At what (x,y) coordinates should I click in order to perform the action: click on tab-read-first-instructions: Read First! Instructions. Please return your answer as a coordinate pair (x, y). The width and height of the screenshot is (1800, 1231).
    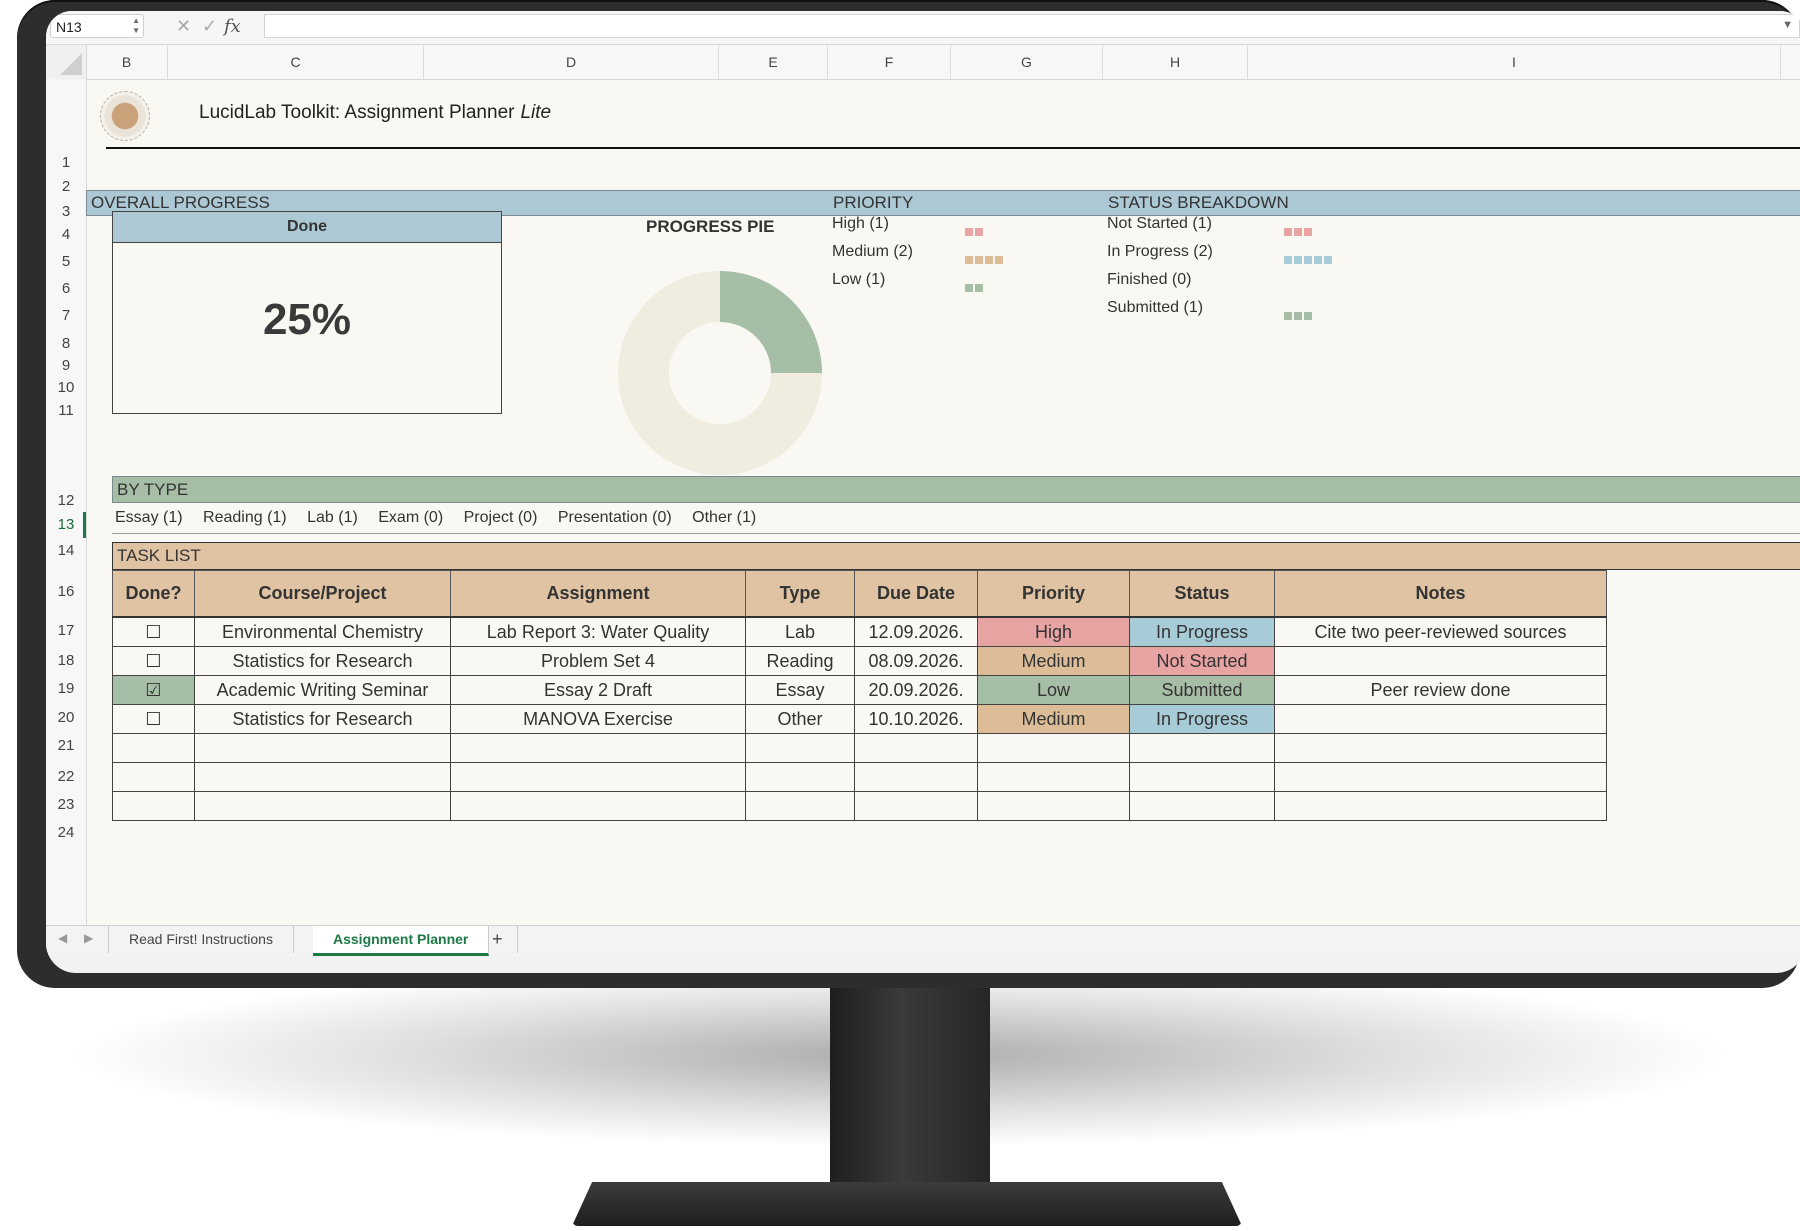
    Looking at the image, I should click on (201, 939).